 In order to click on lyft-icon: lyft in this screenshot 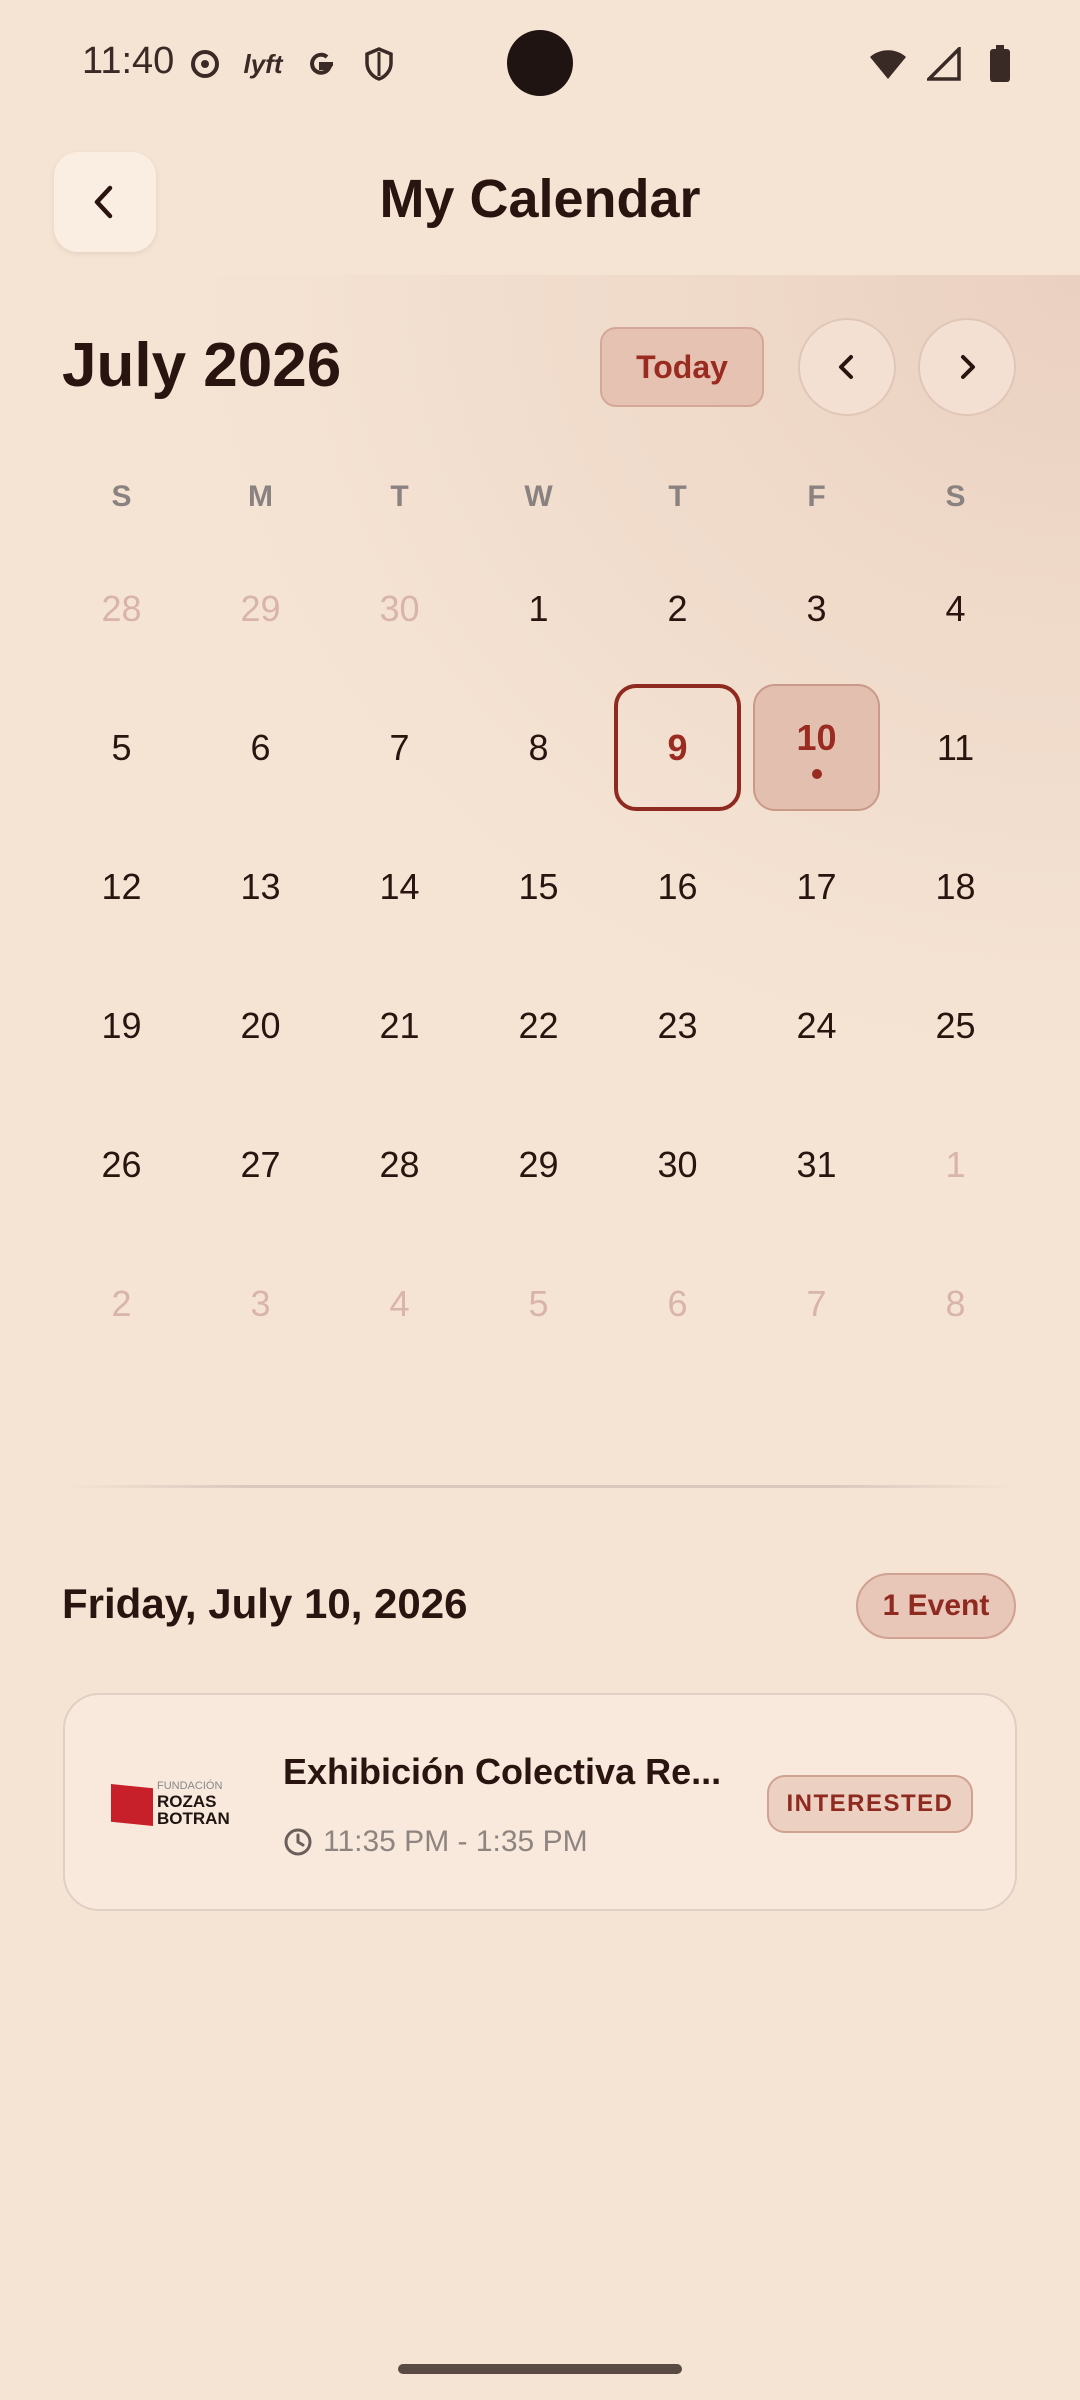, I will do `click(263, 63)`.